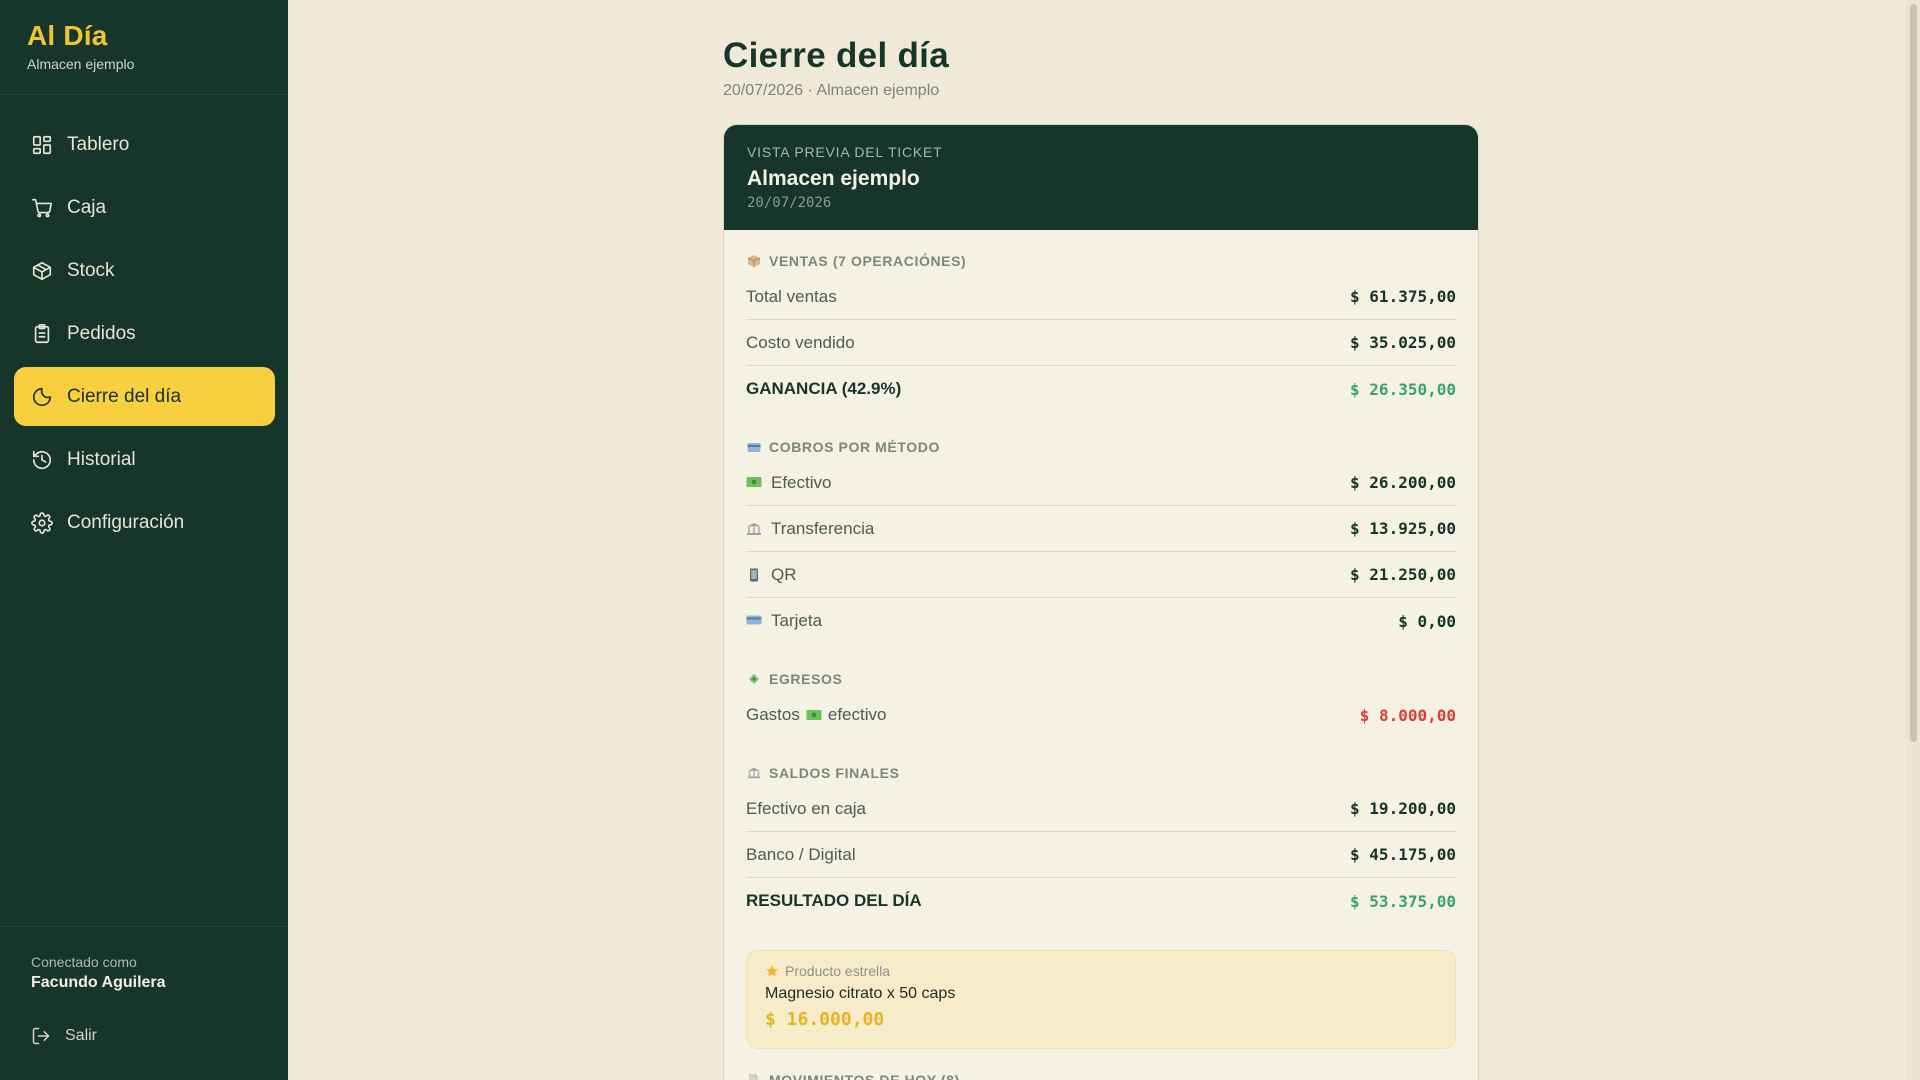  What do you see at coordinates (1101, 389) in the screenshot?
I see `list-item: GANANCIA (42.9%) $ 26.350,00` at bounding box center [1101, 389].